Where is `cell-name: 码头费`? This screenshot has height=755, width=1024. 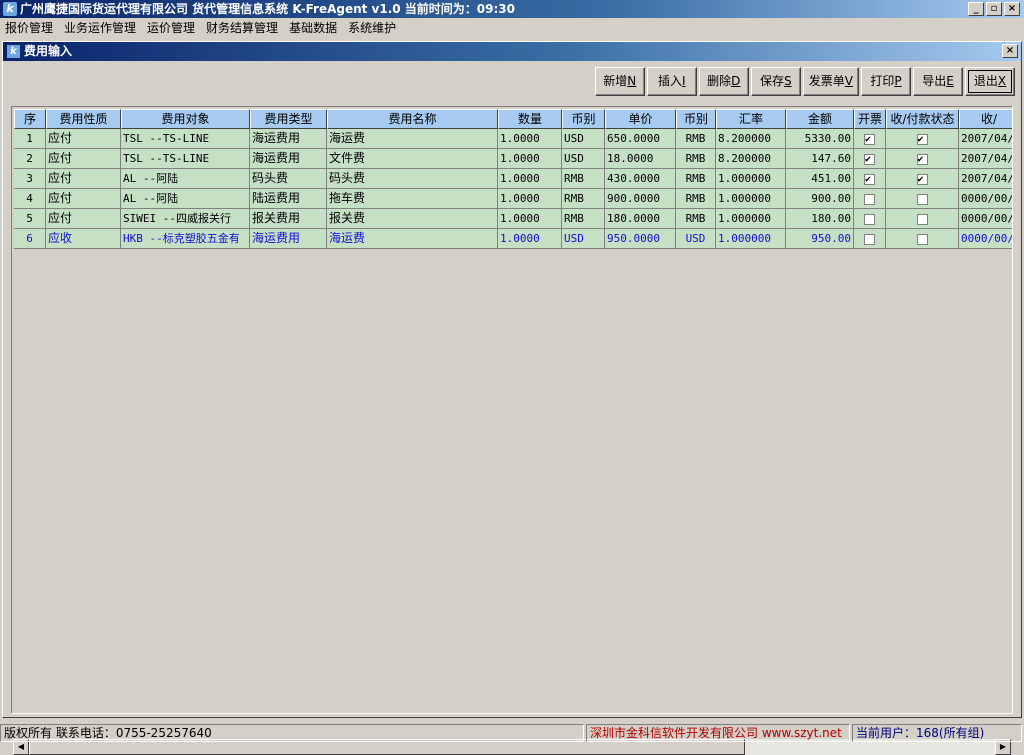
cell-name: 码头费 is located at coordinates (412, 179).